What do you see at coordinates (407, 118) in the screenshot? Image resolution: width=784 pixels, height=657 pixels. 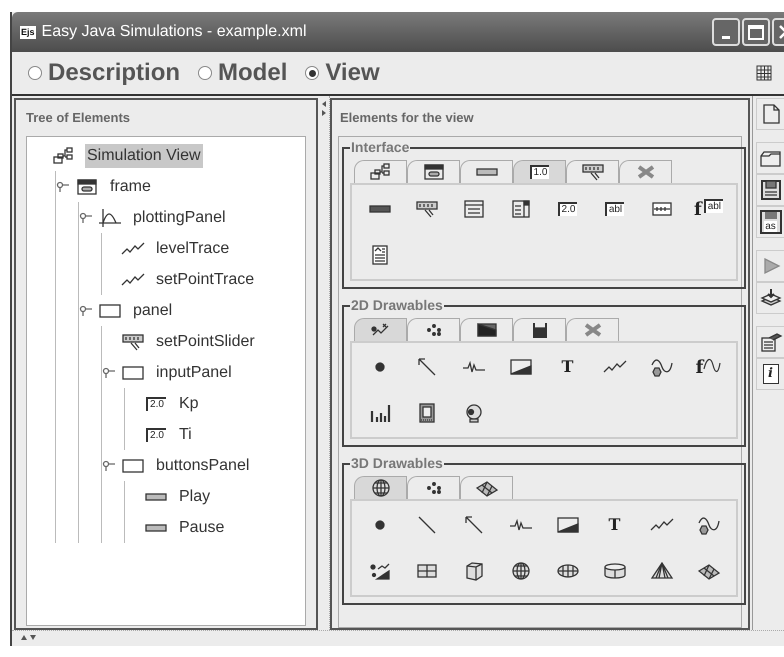 I see `panel-title: Elements for the view` at bounding box center [407, 118].